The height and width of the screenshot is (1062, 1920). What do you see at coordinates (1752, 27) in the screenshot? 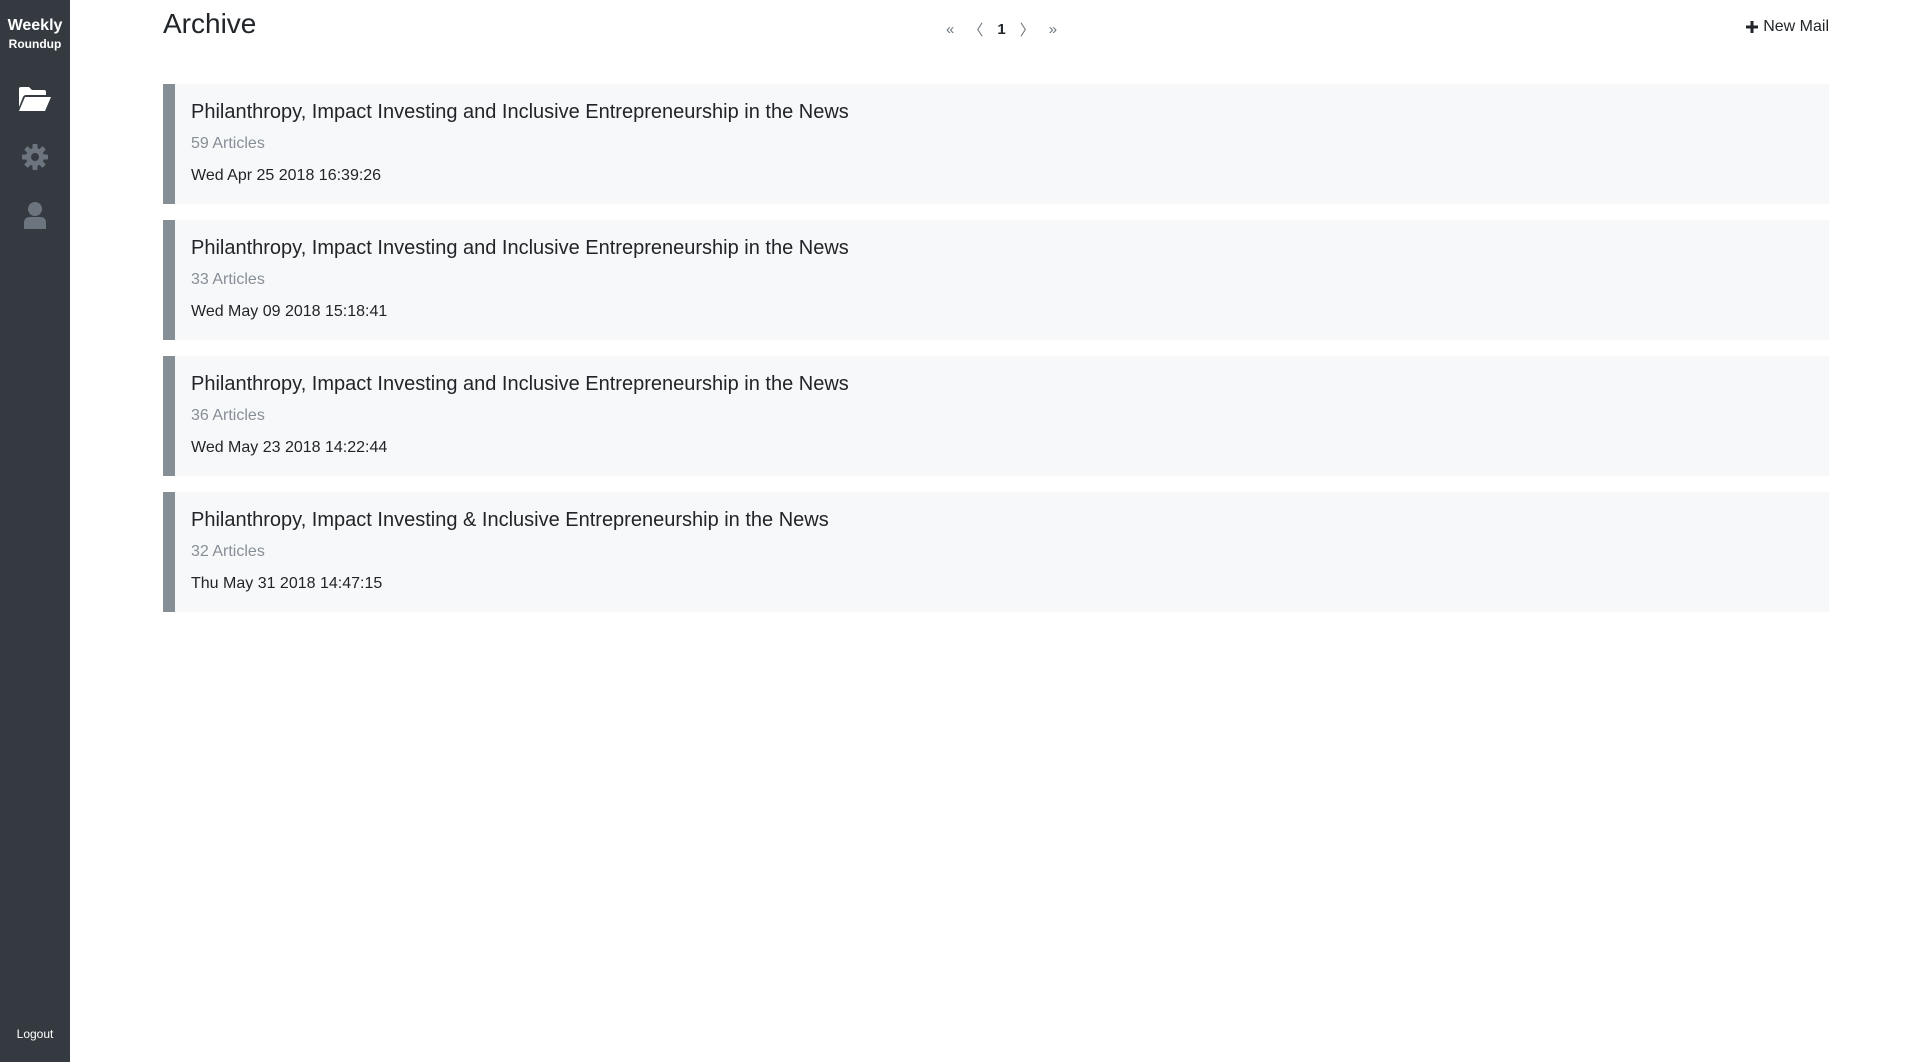
I see `plus-icon` at bounding box center [1752, 27].